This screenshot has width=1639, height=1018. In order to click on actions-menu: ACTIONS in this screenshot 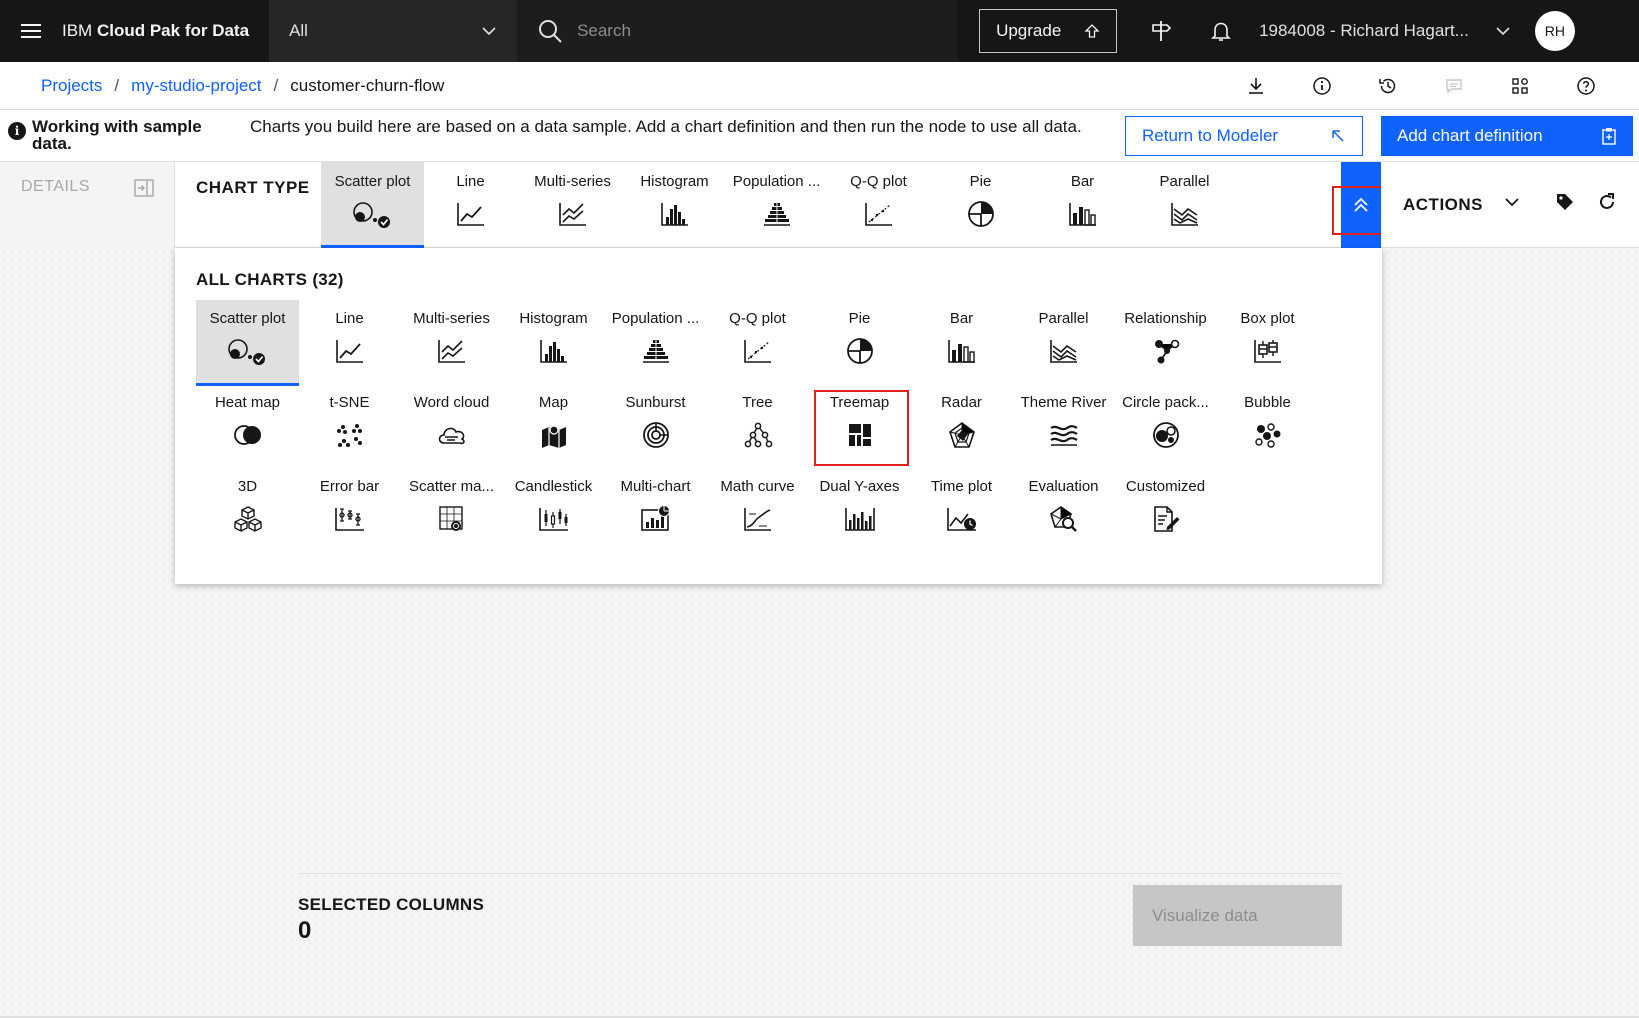, I will do `click(1443, 205)`.